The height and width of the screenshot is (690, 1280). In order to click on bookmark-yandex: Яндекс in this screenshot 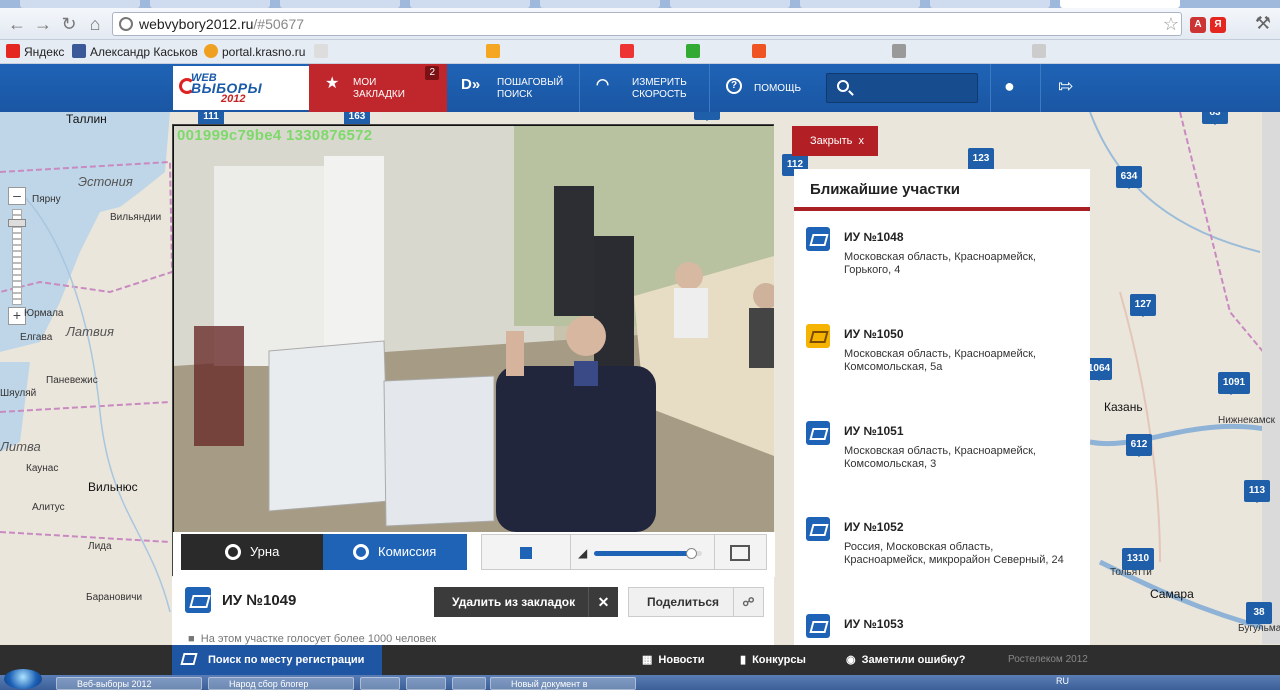, I will do `click(35, 52)`.